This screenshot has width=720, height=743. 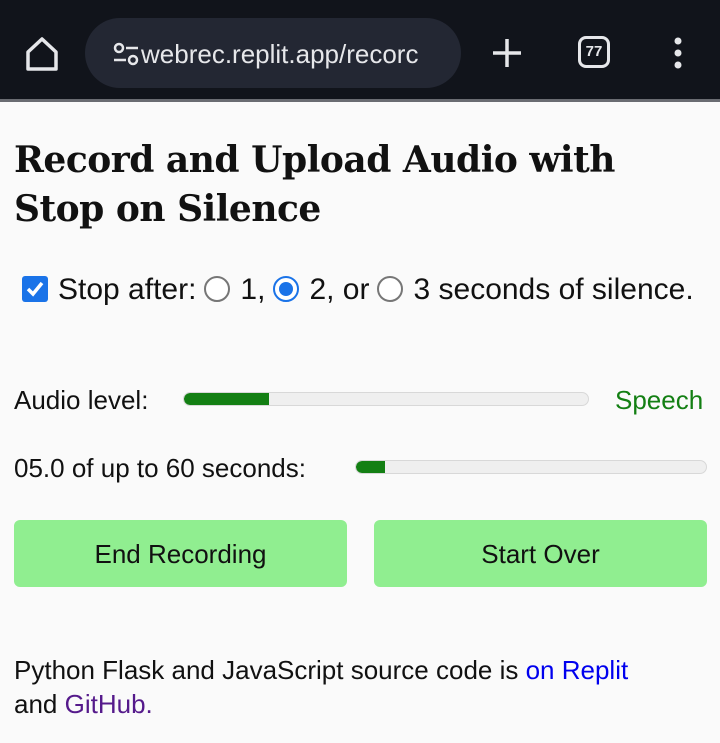 I want to click on audio-level-meter, so click(x=386, y=399).